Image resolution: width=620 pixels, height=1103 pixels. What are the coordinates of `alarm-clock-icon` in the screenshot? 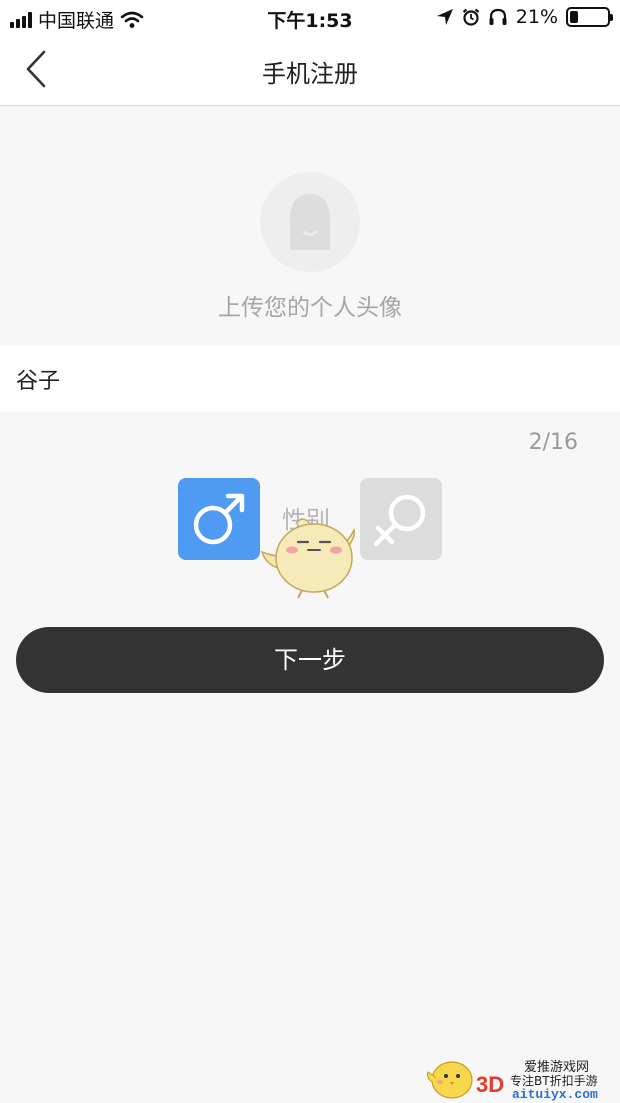 It's located at (470, 17).